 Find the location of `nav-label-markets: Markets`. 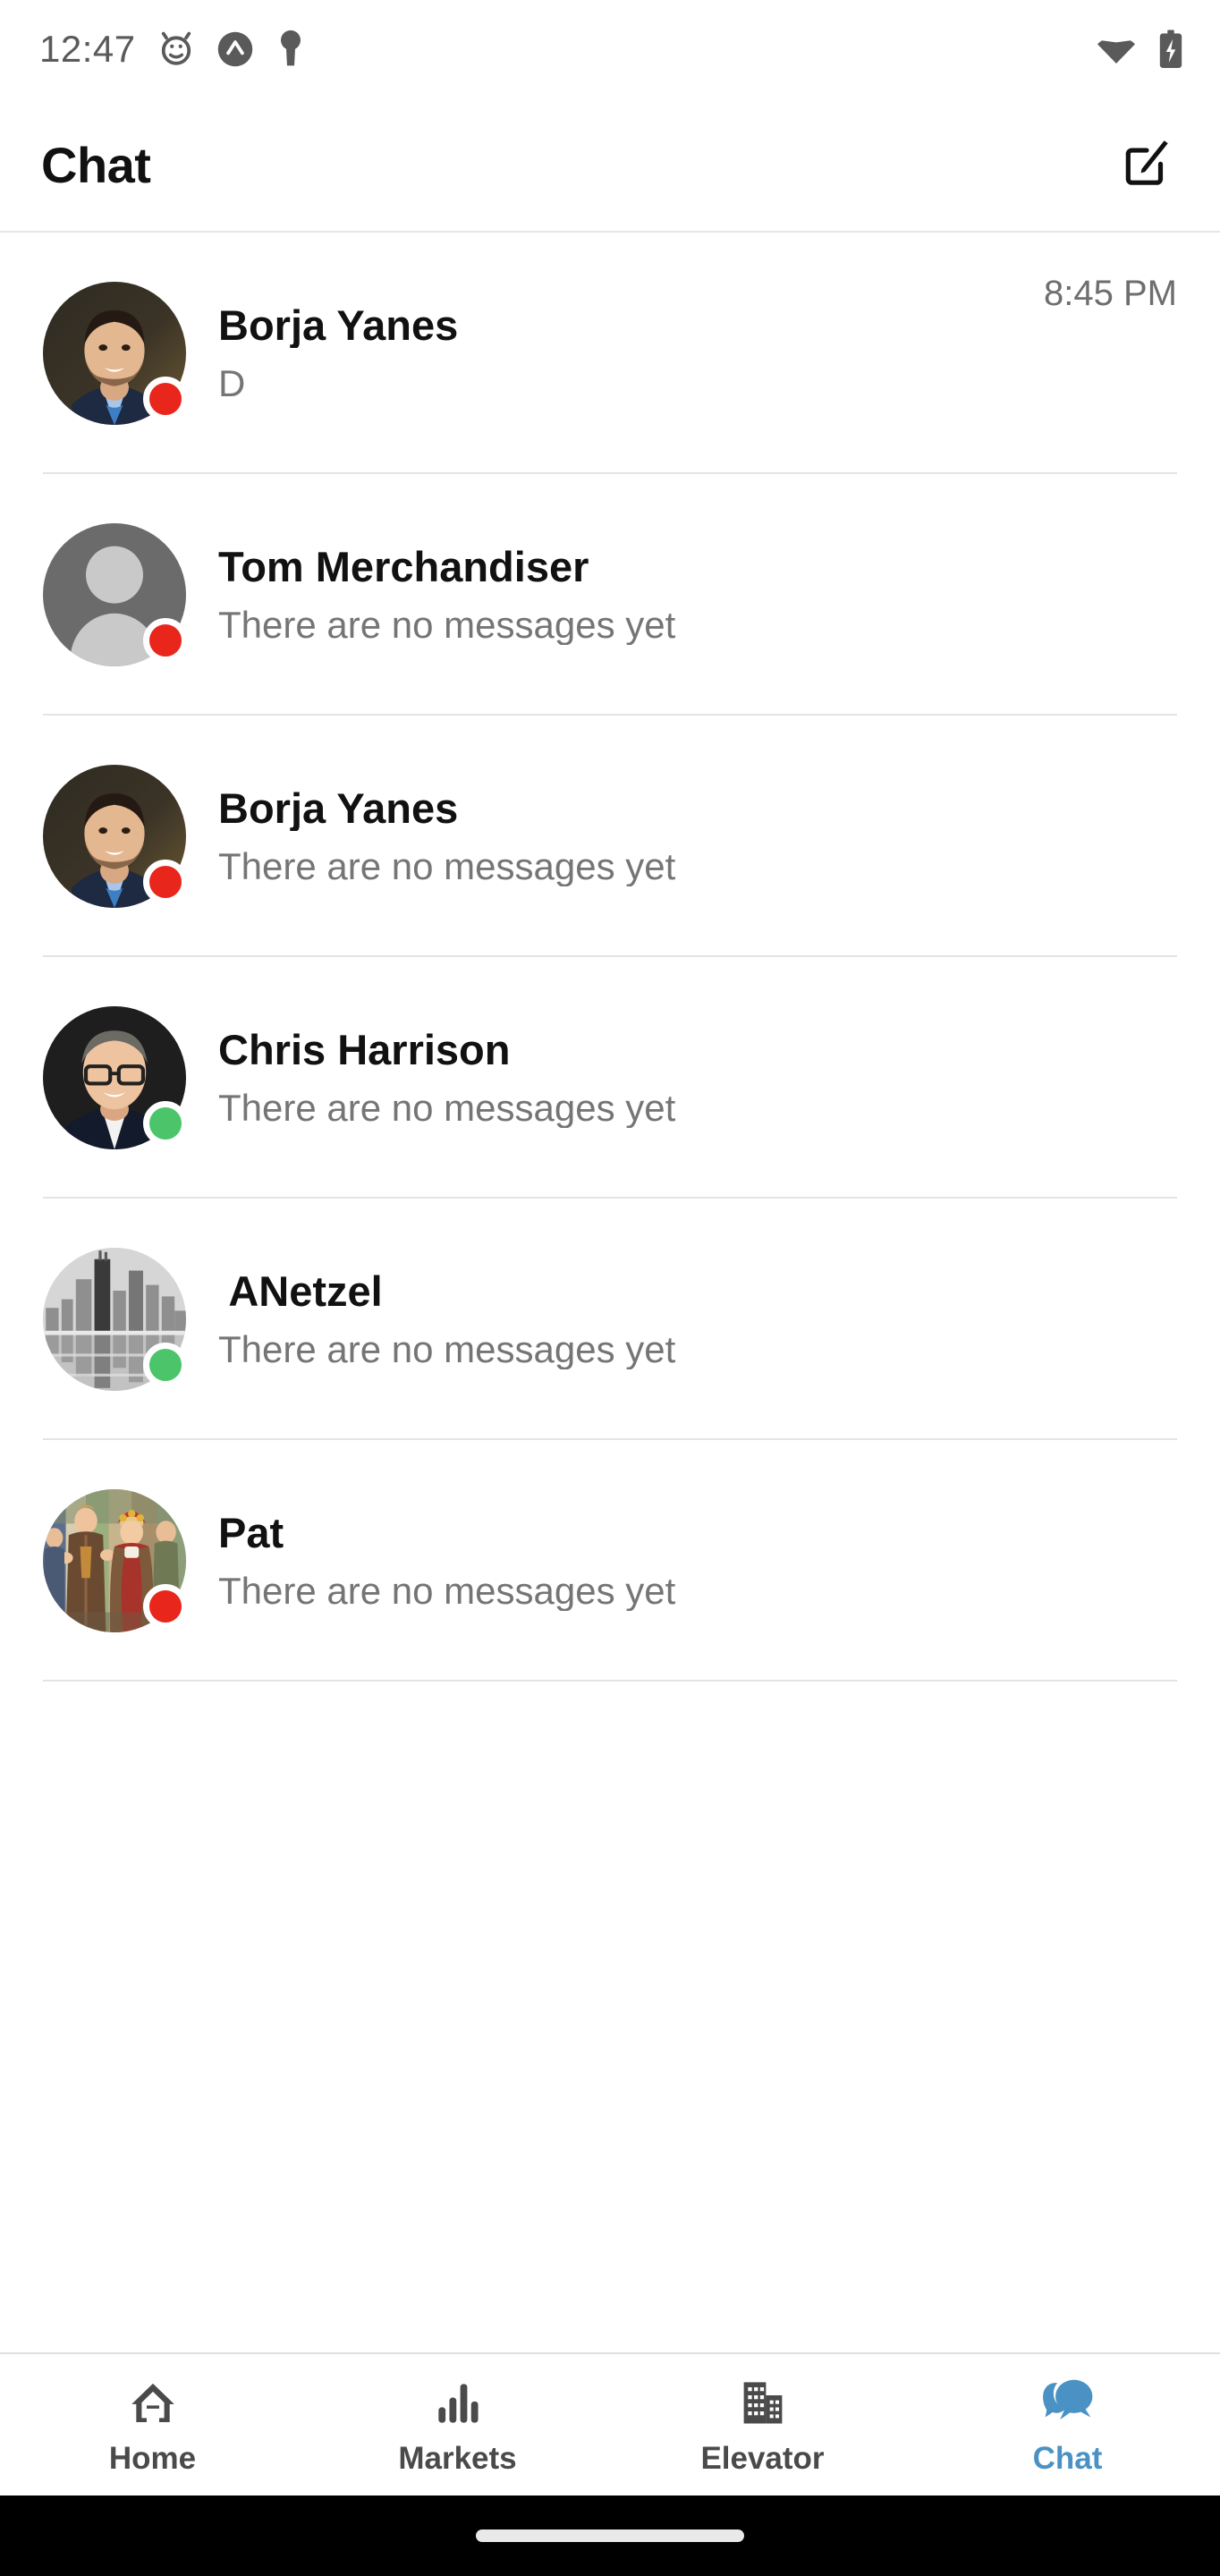

nav-label-markets: Markets is located at coordinates (458, 2458).